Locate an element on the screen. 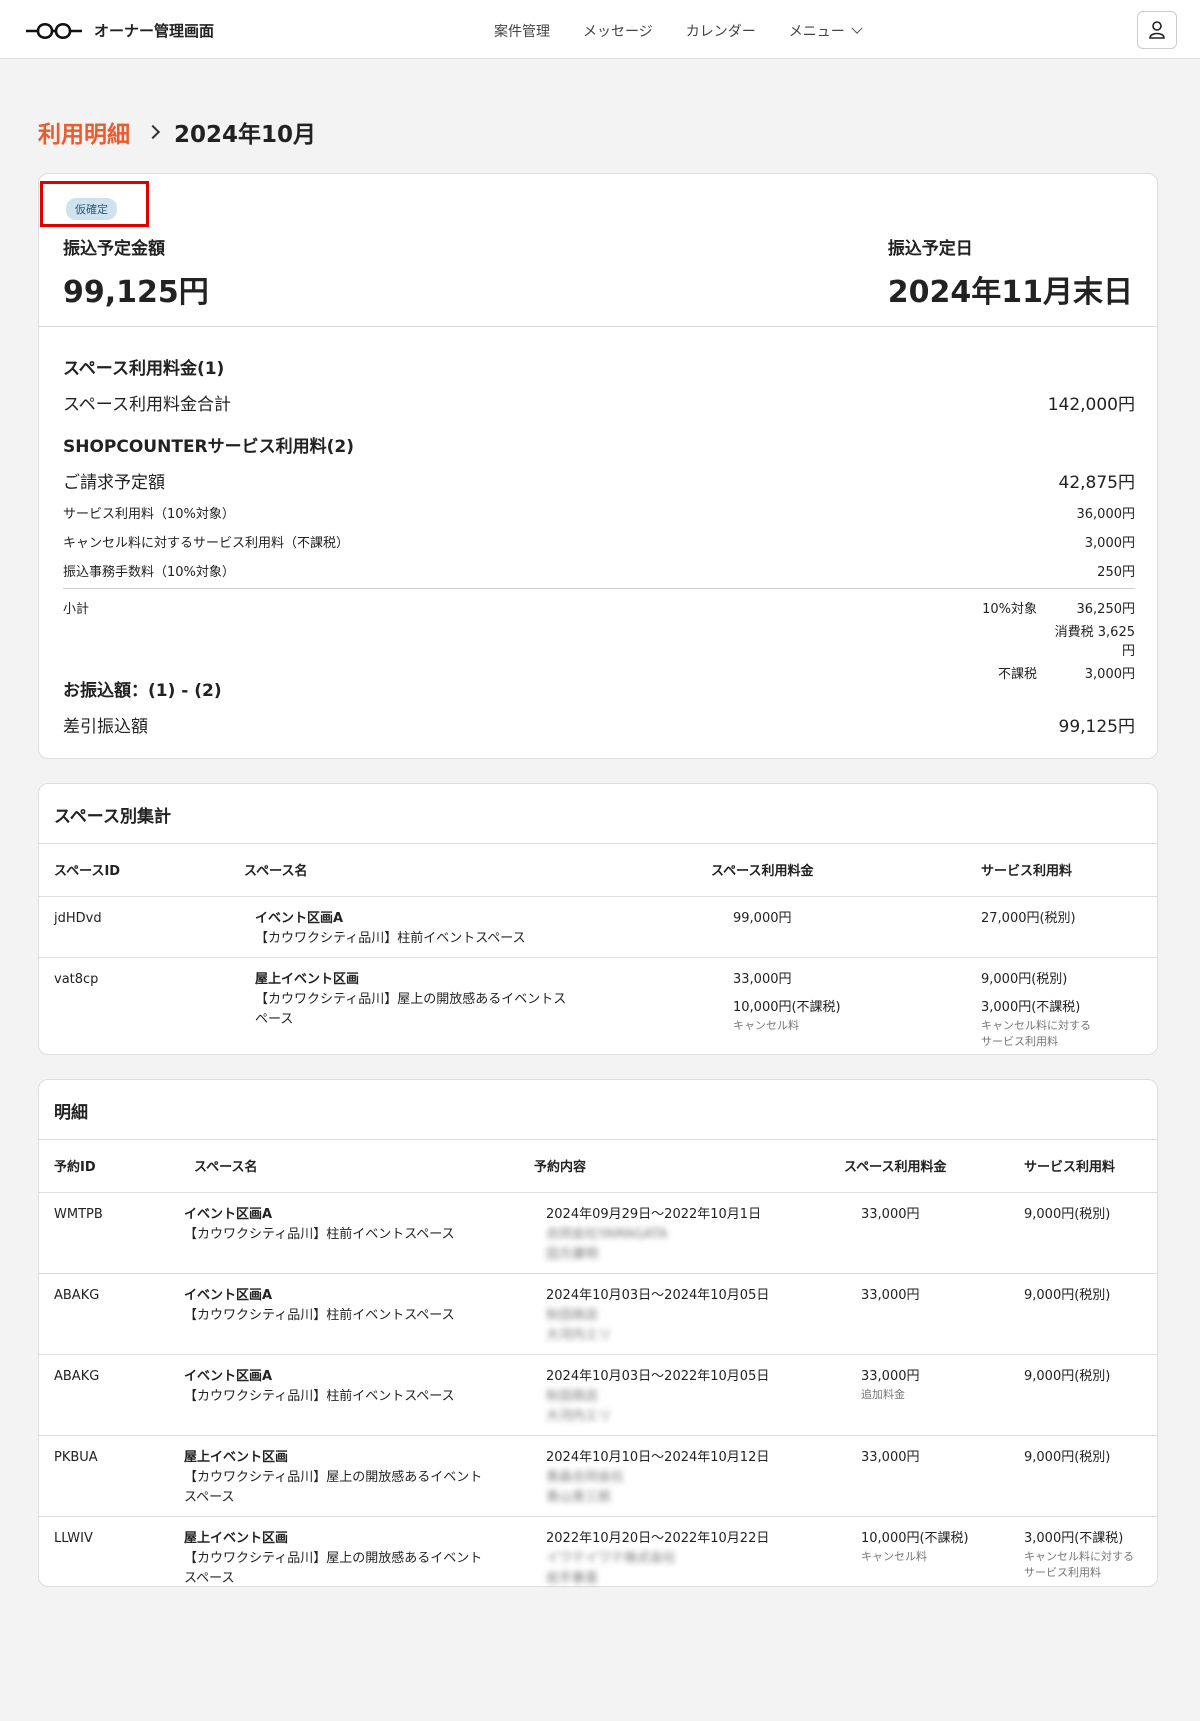 The image size is (1200, 1721). space-fee-cell: 10,000円(不課税) キャンセル料 is located at coordinates (919, 1556).